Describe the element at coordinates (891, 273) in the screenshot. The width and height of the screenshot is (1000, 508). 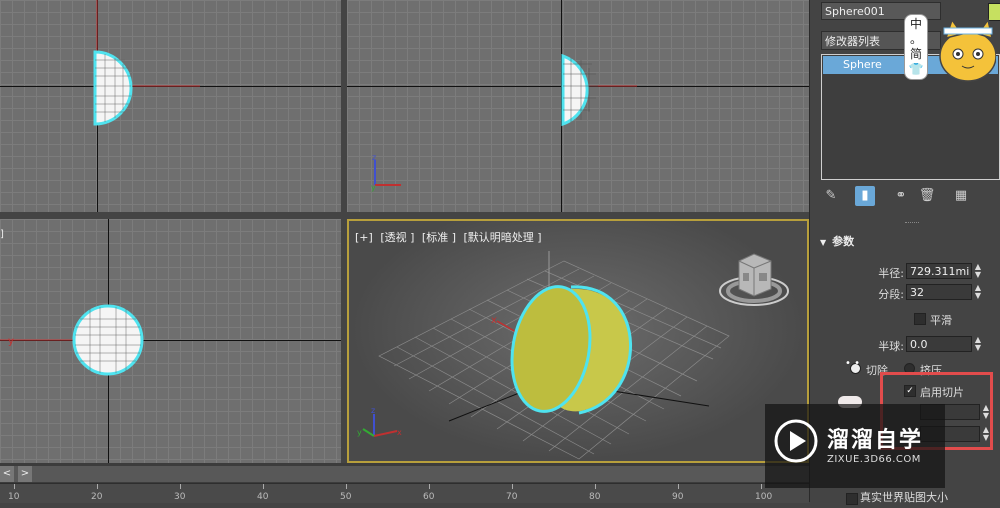
I see `radius-label: 半径:` at that location.